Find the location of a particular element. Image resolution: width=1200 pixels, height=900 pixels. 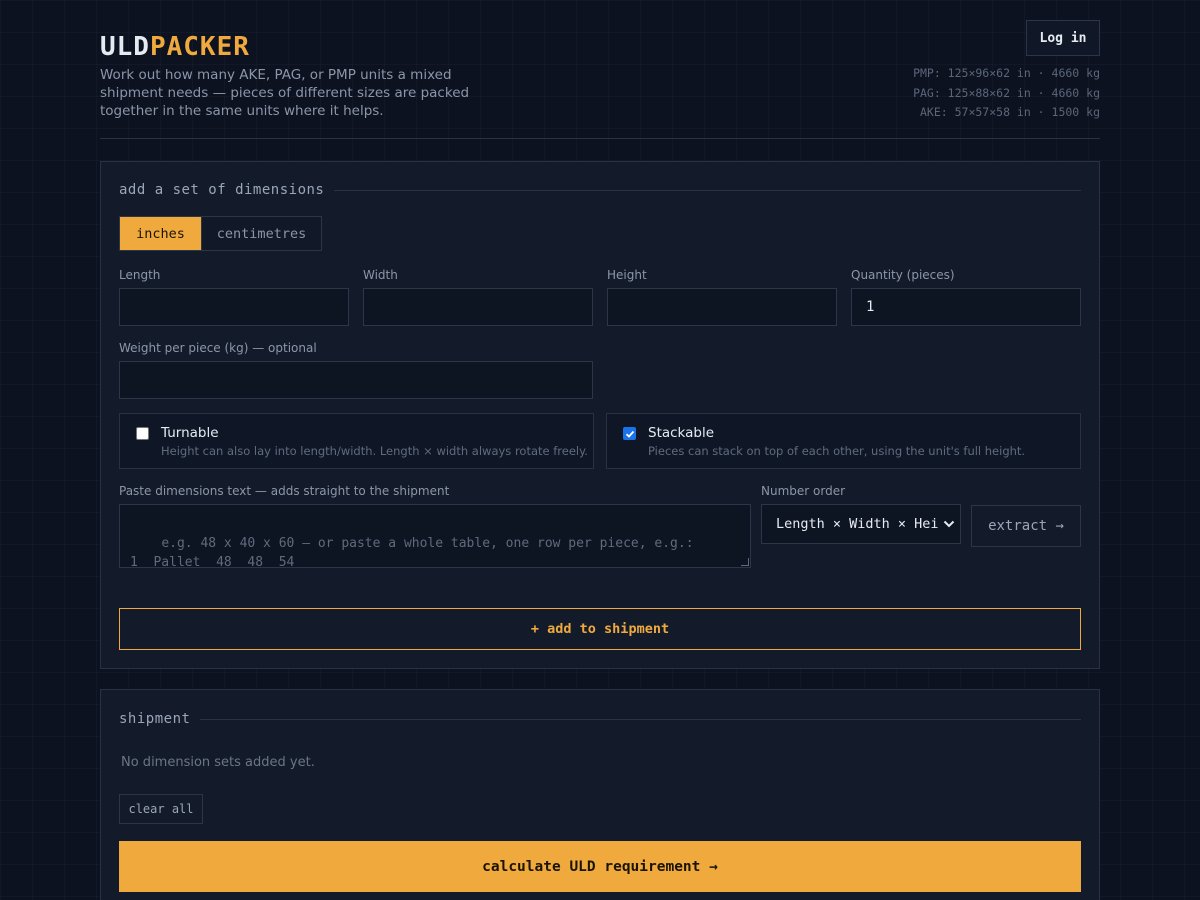

shipment-legend: shipment is located at coordinates (600, 719).